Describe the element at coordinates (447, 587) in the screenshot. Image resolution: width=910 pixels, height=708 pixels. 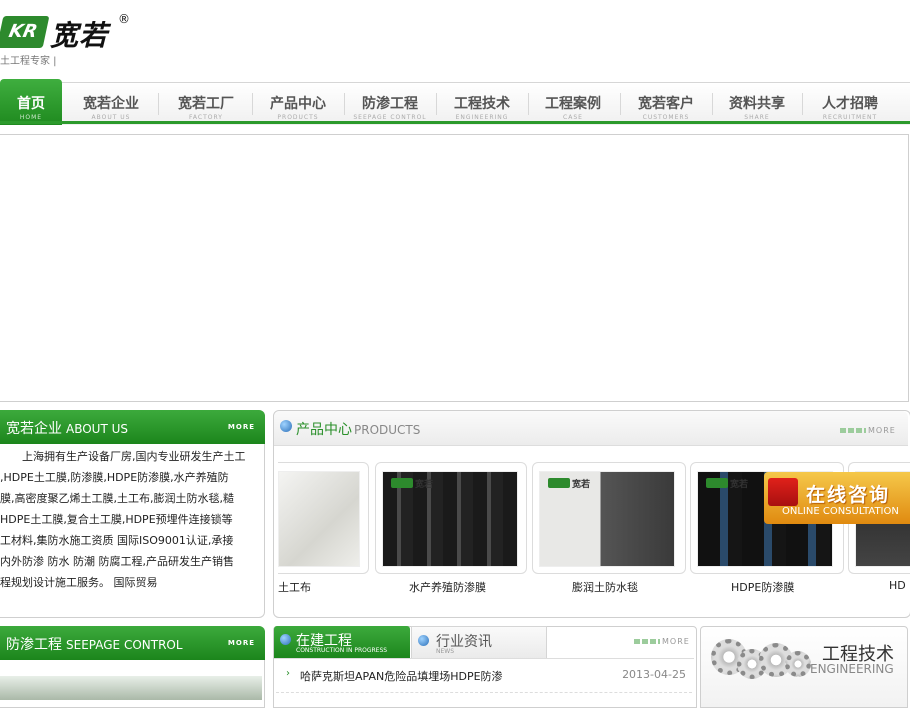
I see `product-caption: 水产养殖防渗膜` at that location.